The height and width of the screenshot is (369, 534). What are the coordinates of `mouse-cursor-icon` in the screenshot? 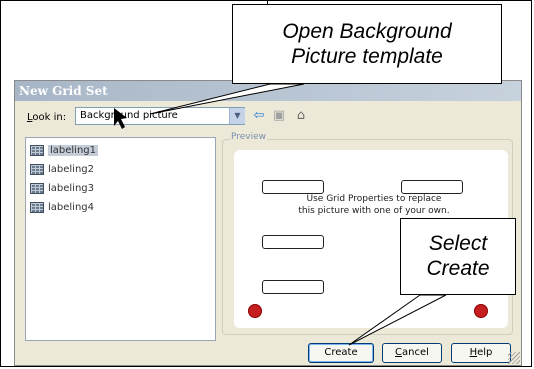 It's located at (120, 118).